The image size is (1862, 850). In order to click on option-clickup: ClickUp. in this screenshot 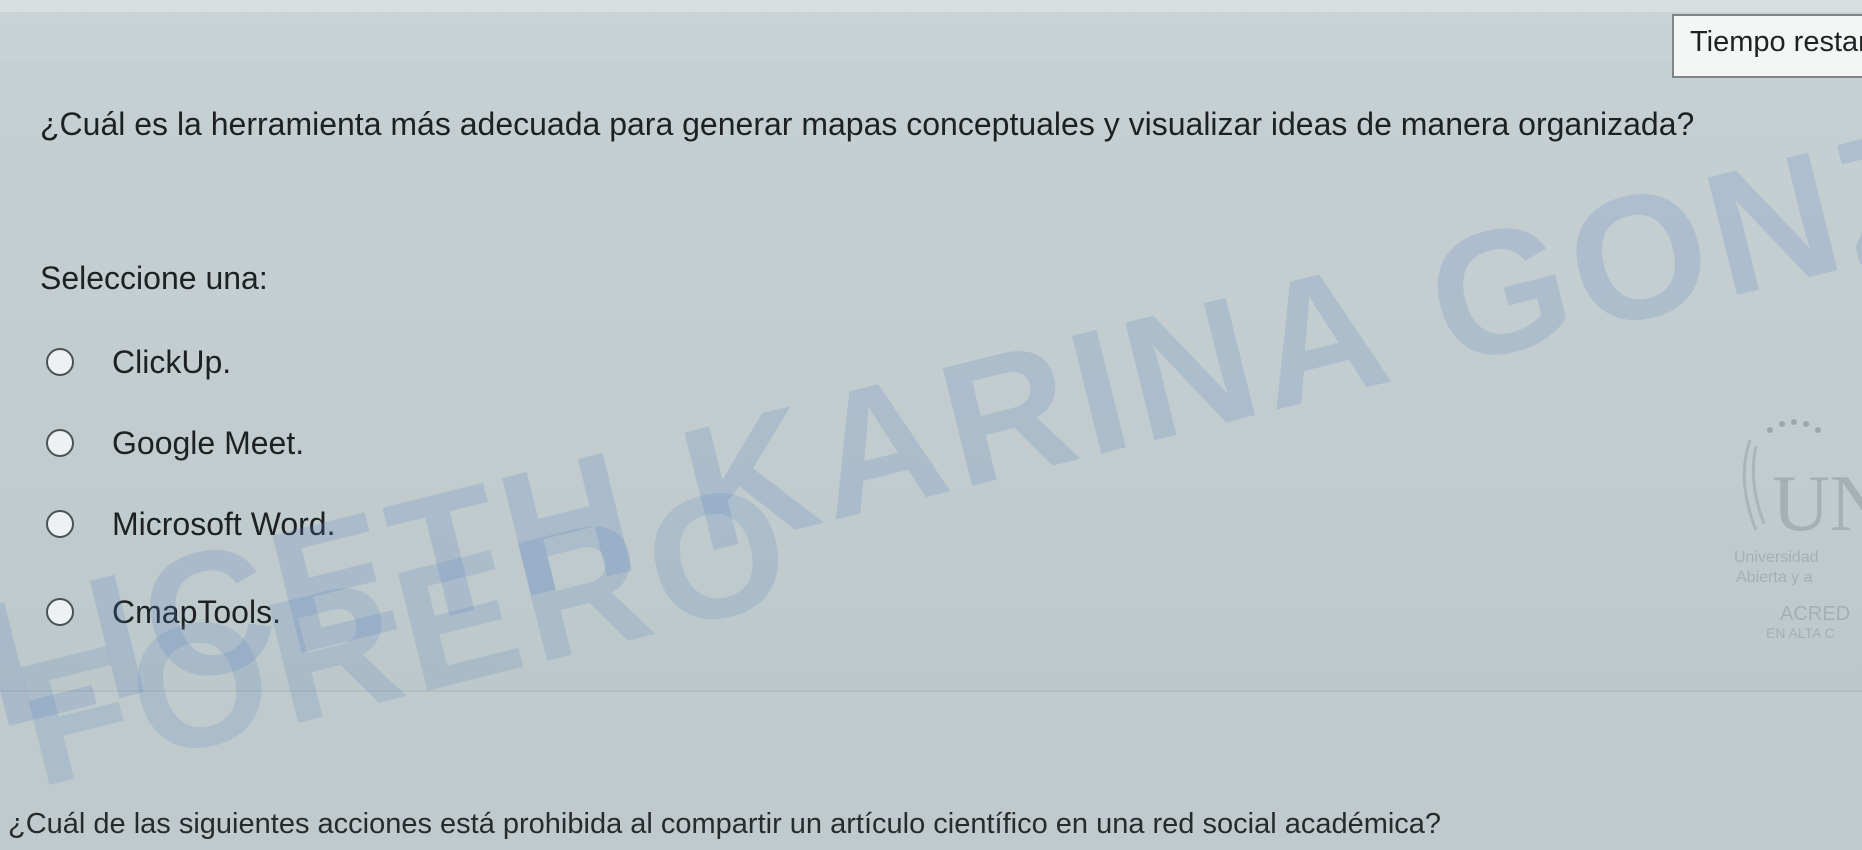, I will do `click(138, 362)`.